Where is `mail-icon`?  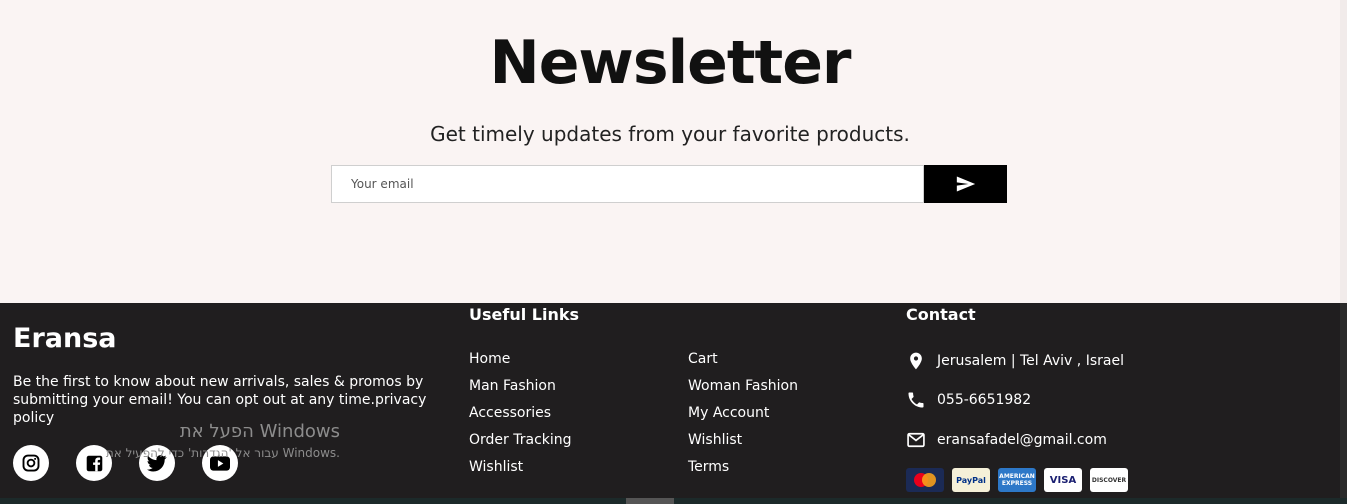 mail-icon is located at coordinates (916, 440).